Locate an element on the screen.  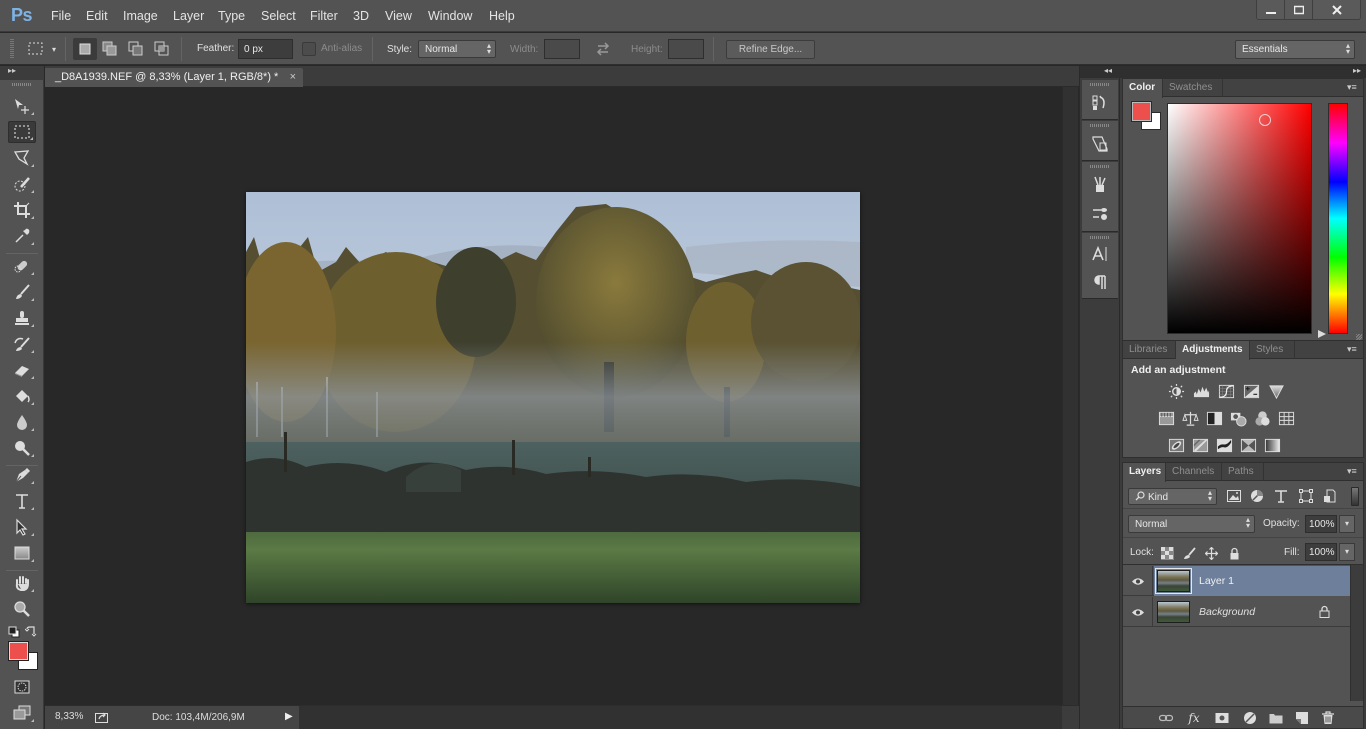
layer-locked-indicator is located at coordinates (1324, 613).